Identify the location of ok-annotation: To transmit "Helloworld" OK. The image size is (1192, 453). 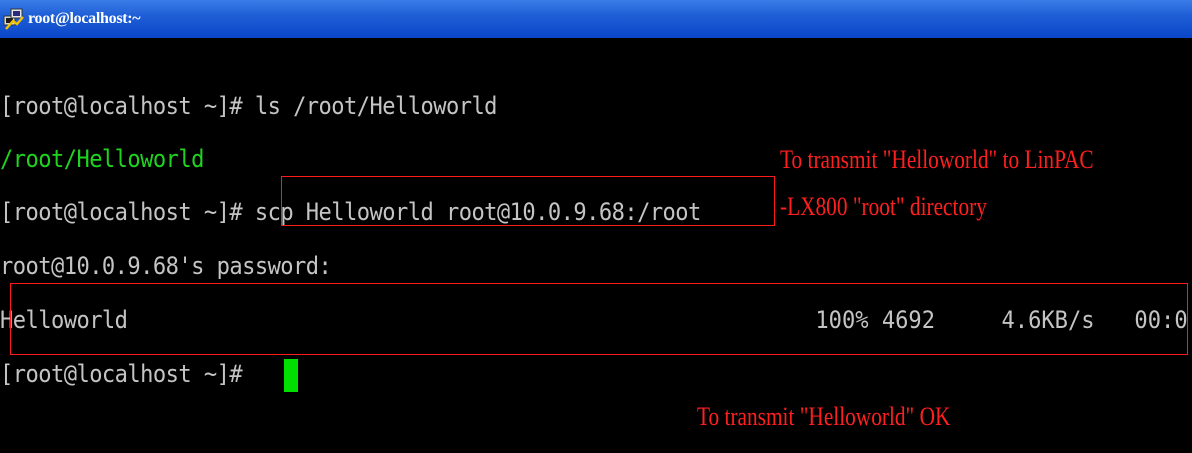
(824, 416).